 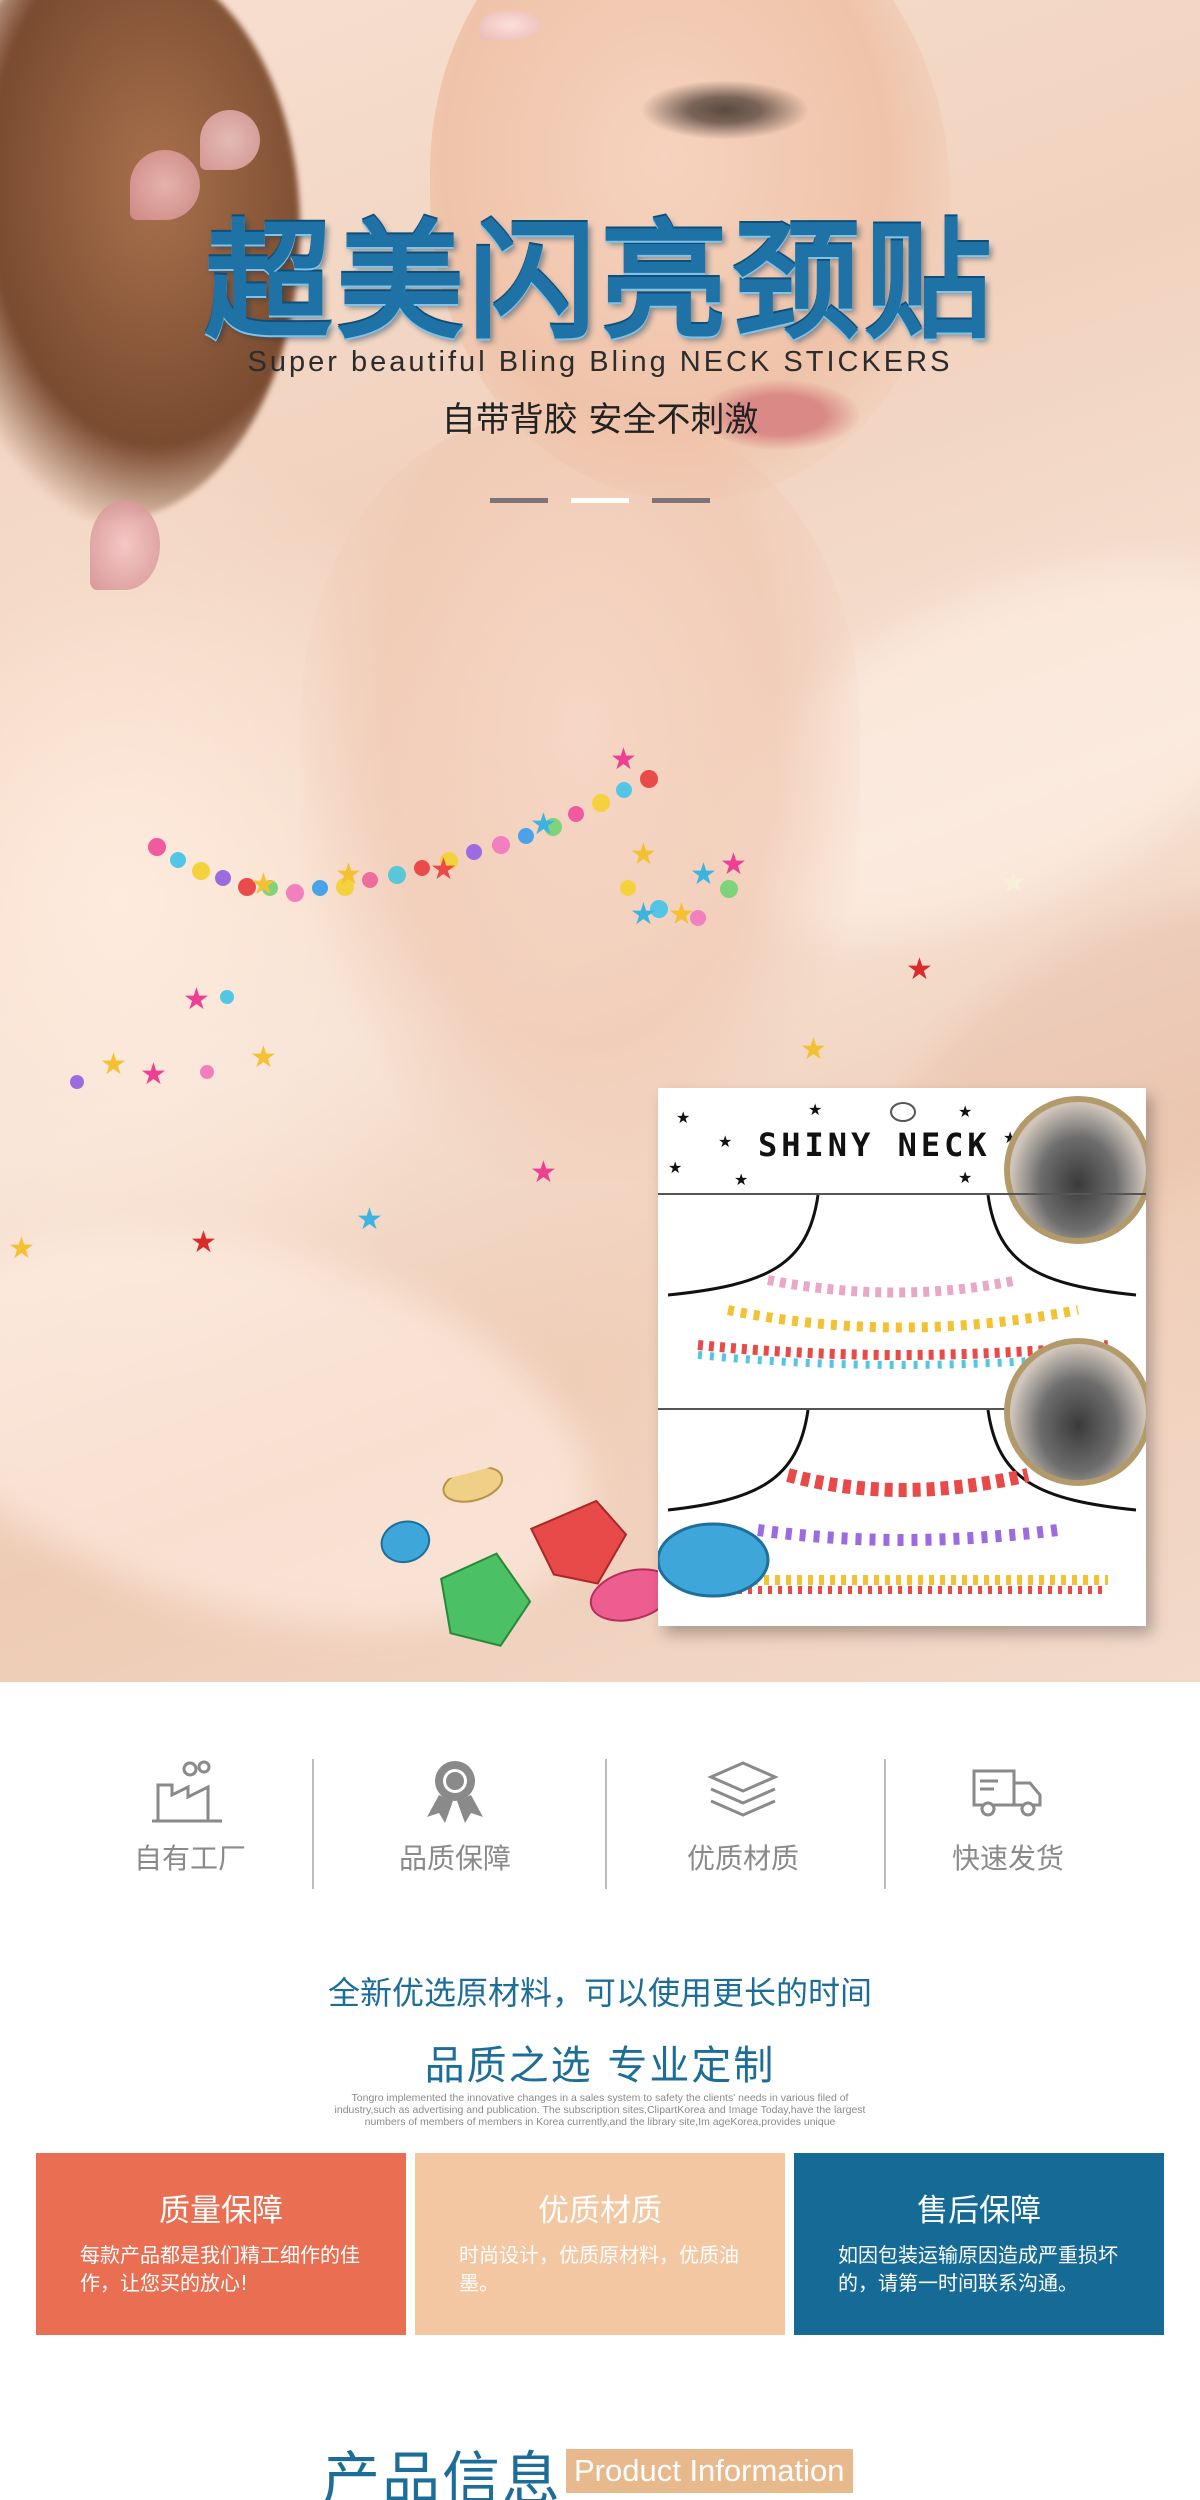 What do you see at coordinates (874, 1145) in the screenshot?
I see `package-brand: SHINY NECK` at bounding box center [874, 1145].